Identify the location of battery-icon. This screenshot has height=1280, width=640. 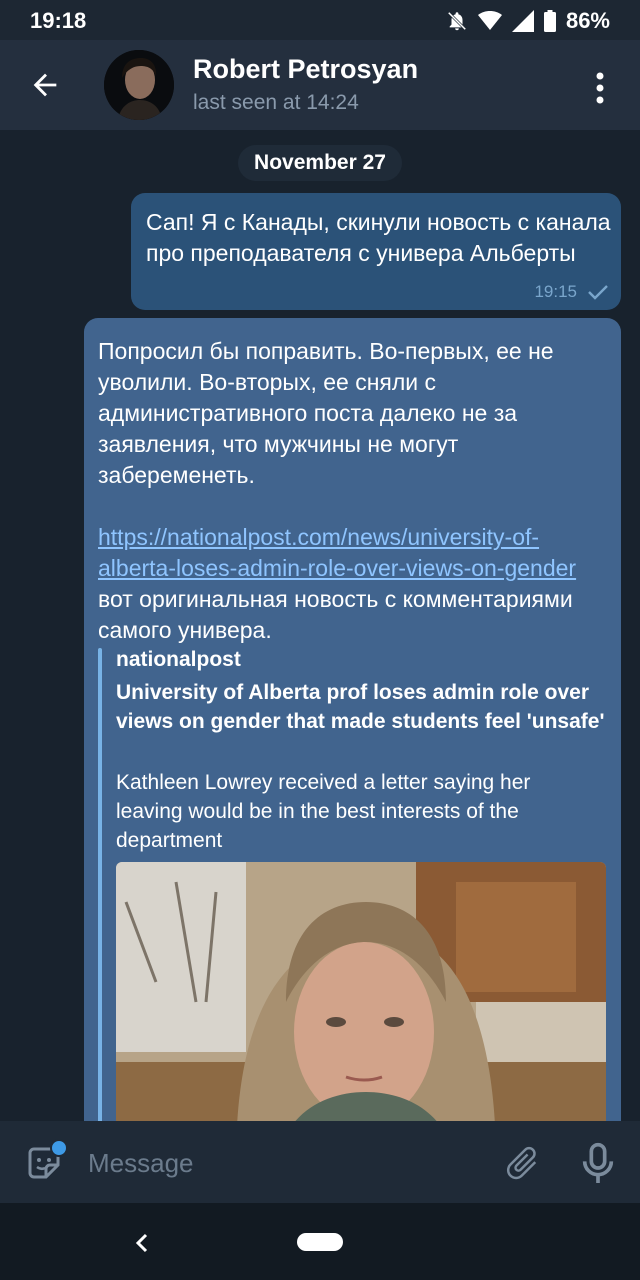
(549, 21).